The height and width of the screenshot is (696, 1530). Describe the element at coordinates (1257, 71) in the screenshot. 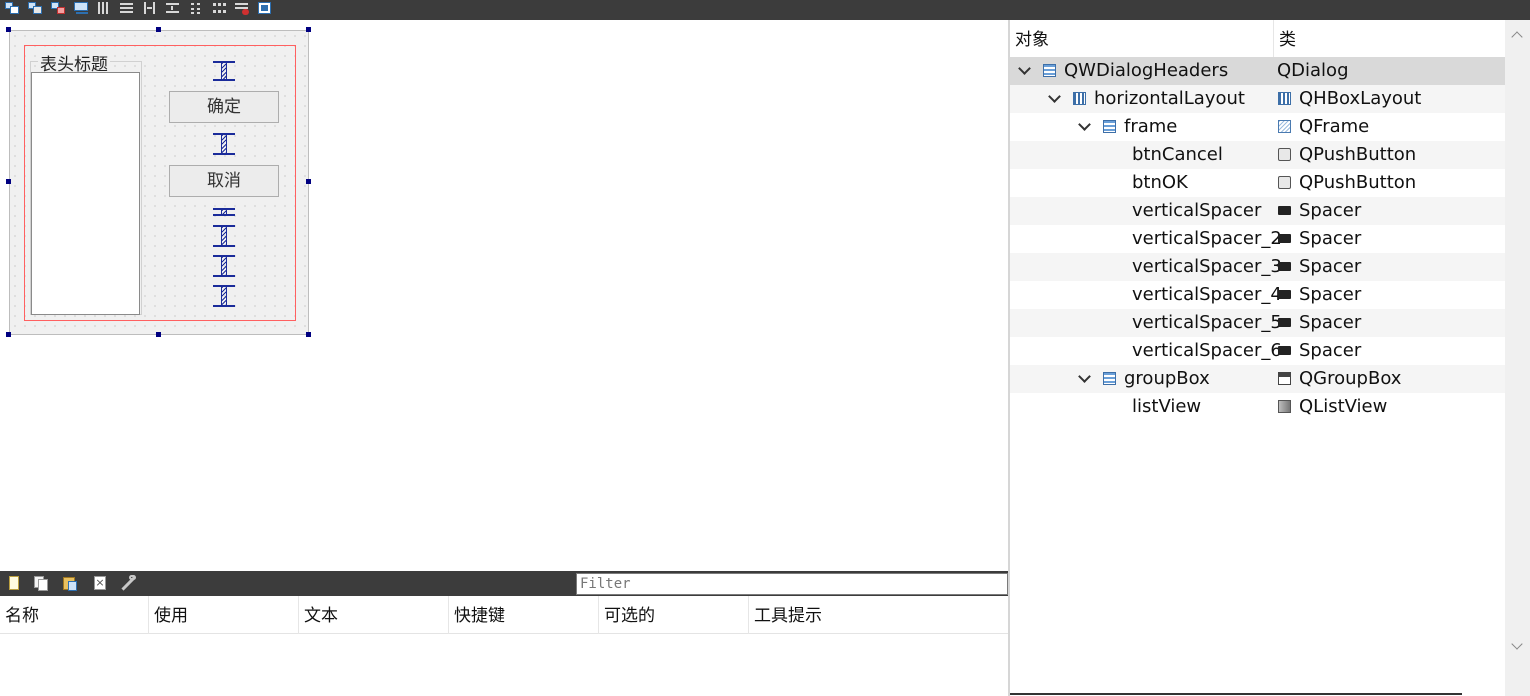

I see `tree-row-qwdialogheaders: QWDialogHeaders QDialog` at that location.